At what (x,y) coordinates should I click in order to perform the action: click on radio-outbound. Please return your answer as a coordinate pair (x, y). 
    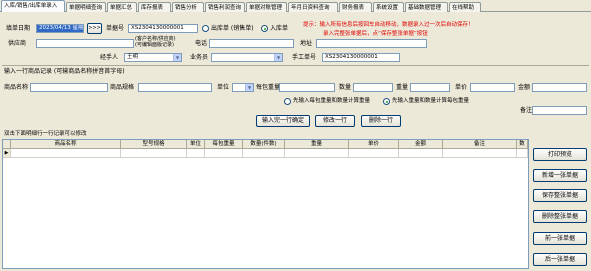
    Looking at the image, I should click on (205, 28).